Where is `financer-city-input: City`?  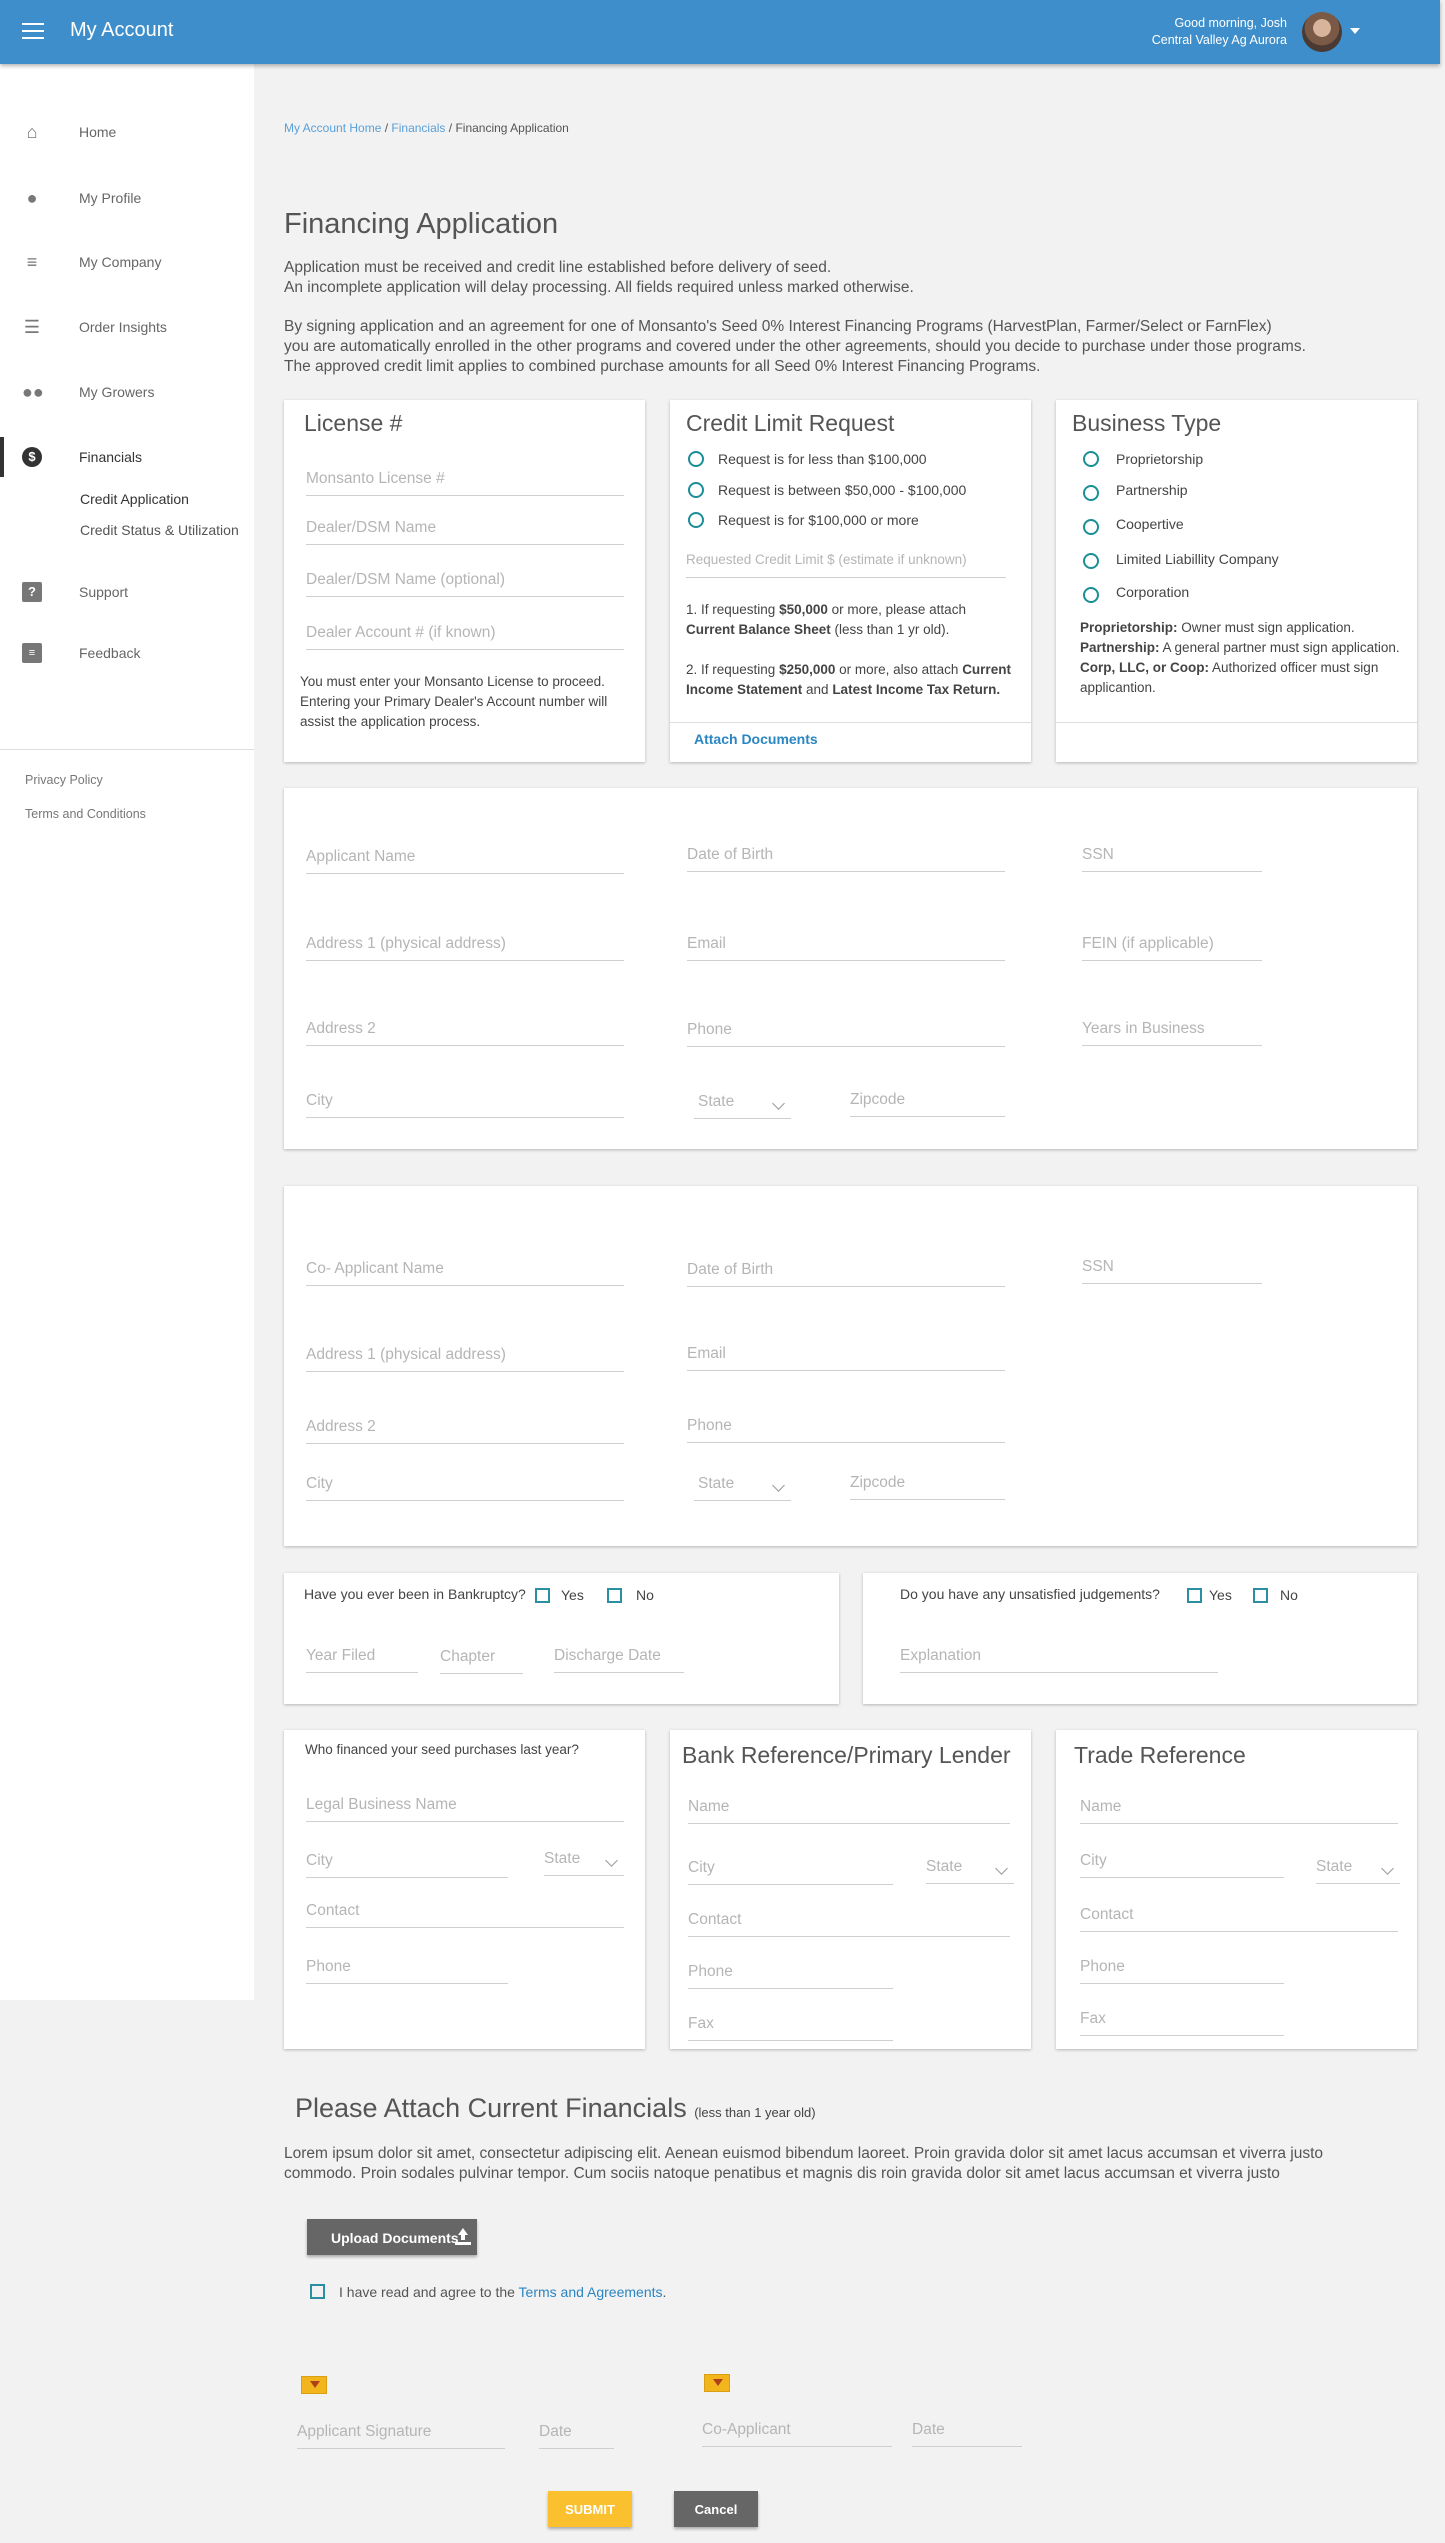
financer-city-input: City is located at coordinates (407, 1863).